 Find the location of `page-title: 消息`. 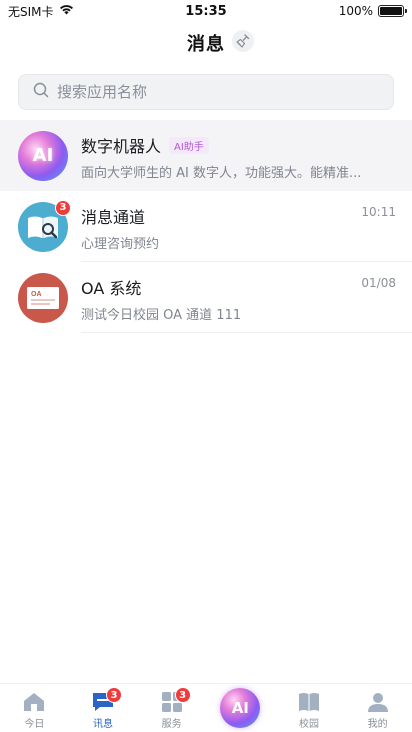

page-title: 消息 is located at coordinates (206, 44).